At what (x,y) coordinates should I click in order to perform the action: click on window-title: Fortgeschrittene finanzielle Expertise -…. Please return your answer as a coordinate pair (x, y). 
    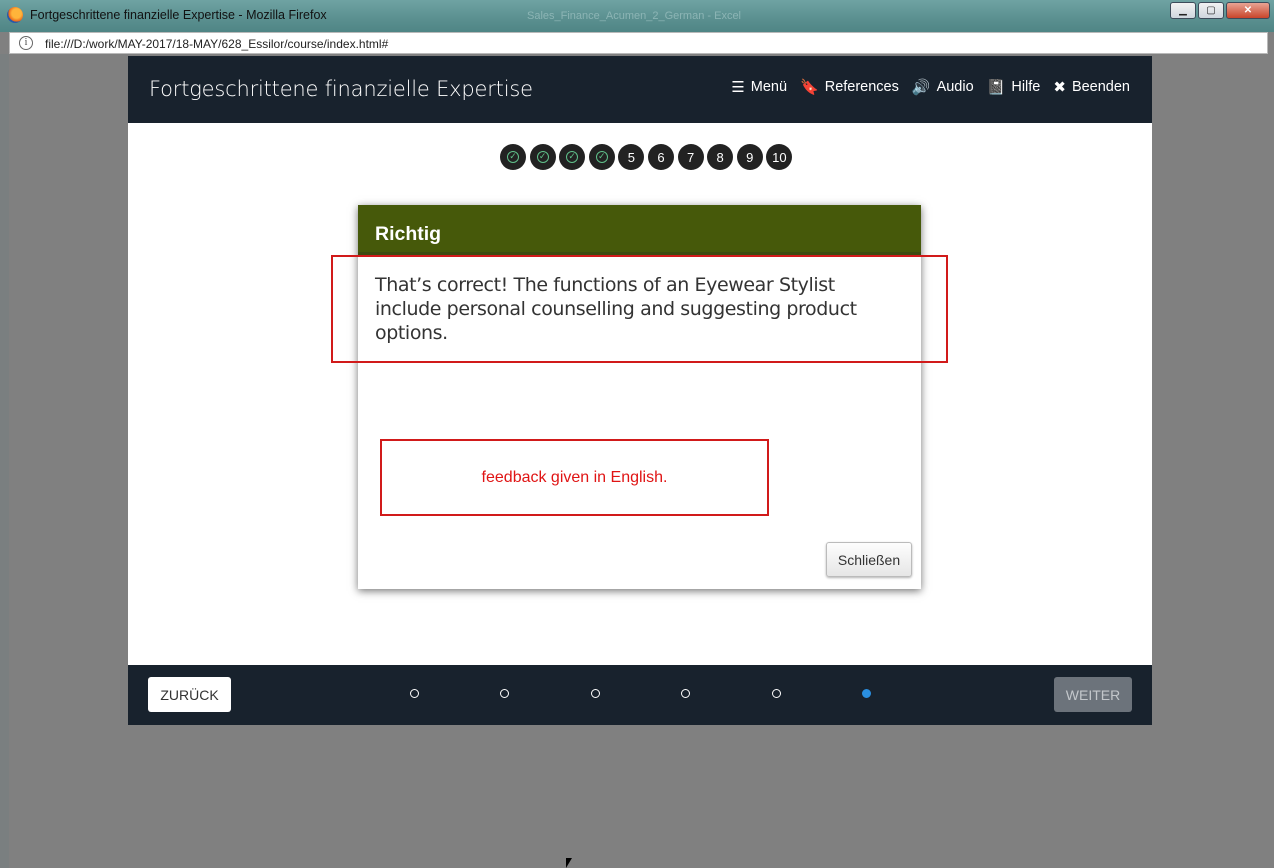
    Looking at the image, I should click on (178, 15).